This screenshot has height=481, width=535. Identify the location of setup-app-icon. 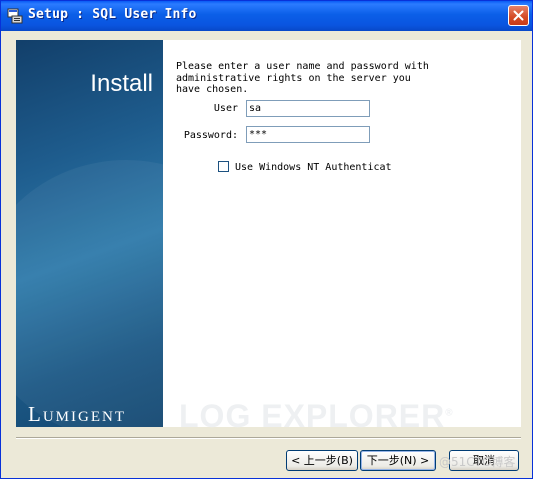
(15, 16).